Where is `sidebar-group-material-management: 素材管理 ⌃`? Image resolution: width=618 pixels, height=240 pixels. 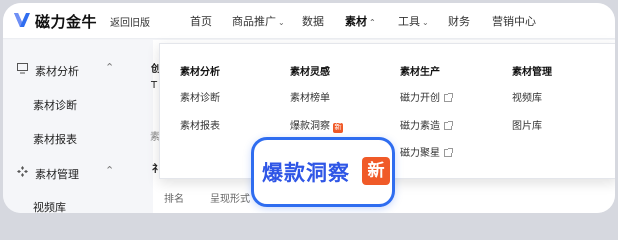
sidebar-group-material-management: 素材管理 ⌃ is located at coordinates (78, 173).